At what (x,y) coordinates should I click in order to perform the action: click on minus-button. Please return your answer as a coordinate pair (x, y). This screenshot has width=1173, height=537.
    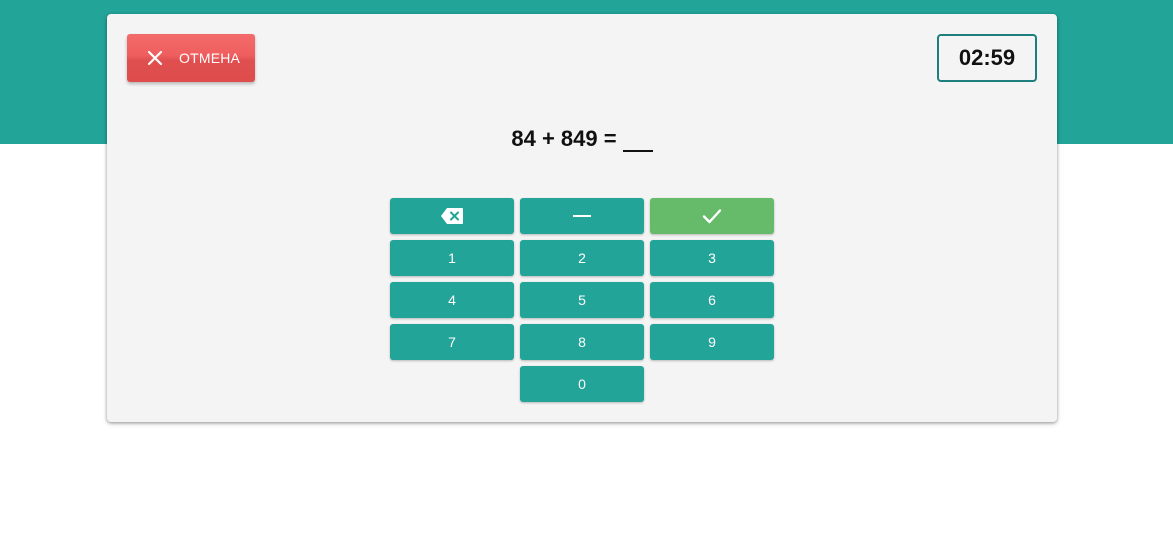
    Looking at the image, I should click on (582, 216).